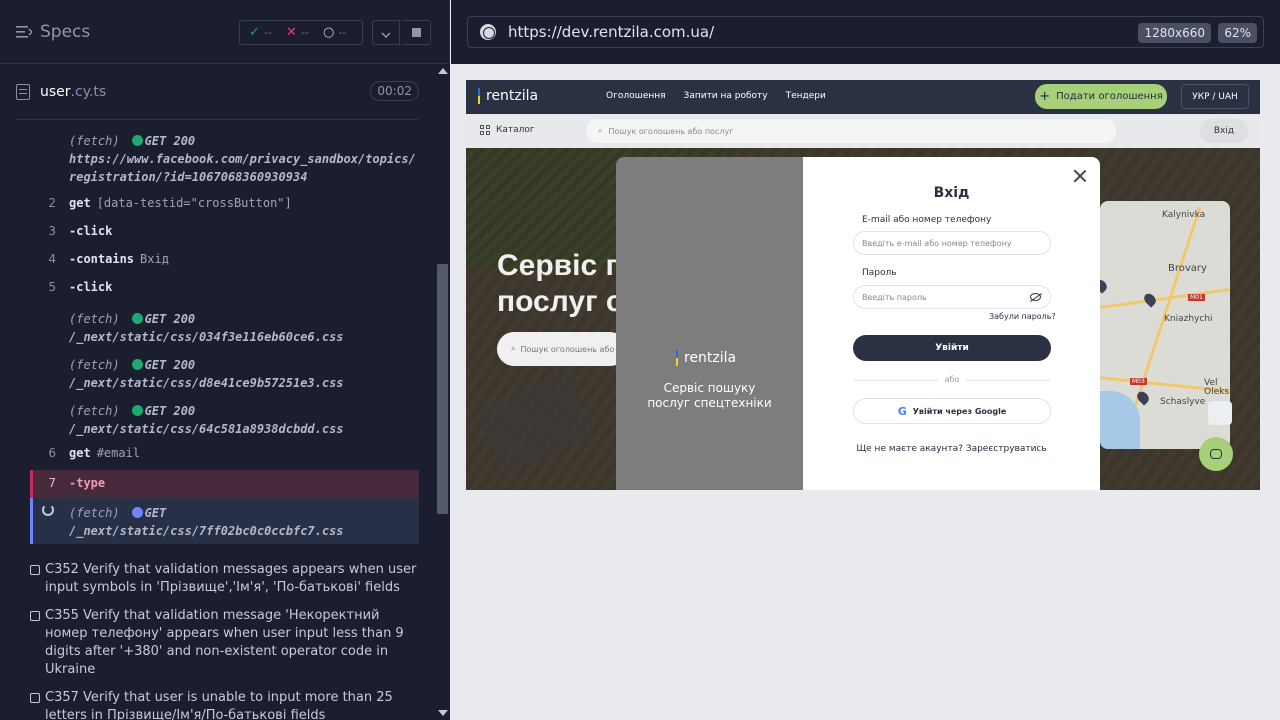 Image resolution: width=1280 pixels, height=720 pixels. I want to click on check-icon: ✓, so click(254, 32).